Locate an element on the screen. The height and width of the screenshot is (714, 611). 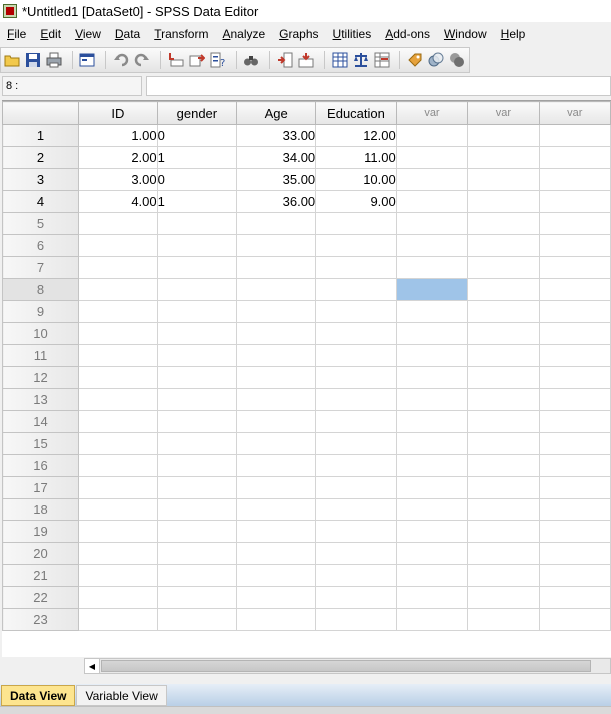
menu-window: Window is located at coordinates (465, 34).